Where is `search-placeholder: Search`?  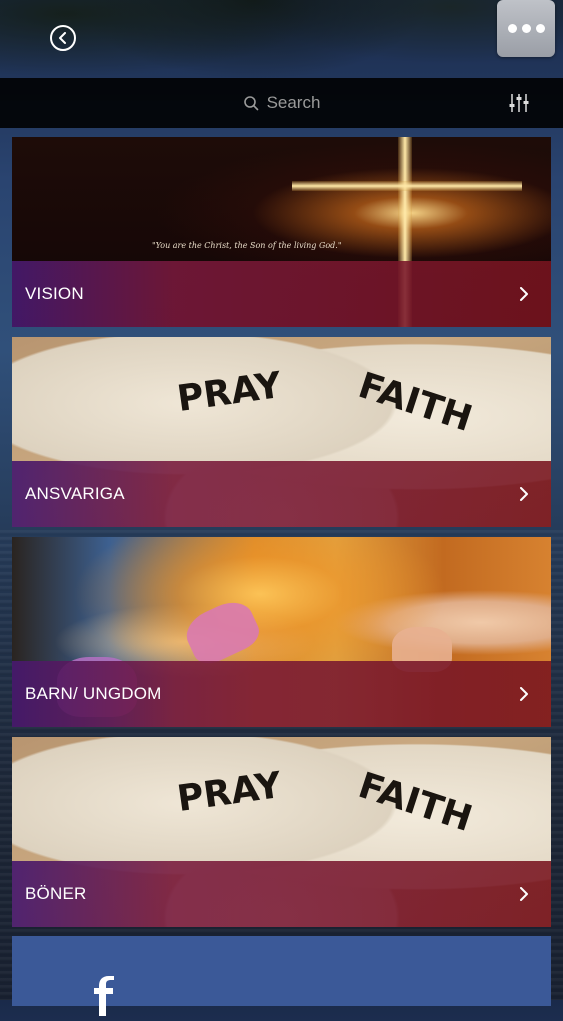 search-placeholder: Search is located at coordinates (293, 102).